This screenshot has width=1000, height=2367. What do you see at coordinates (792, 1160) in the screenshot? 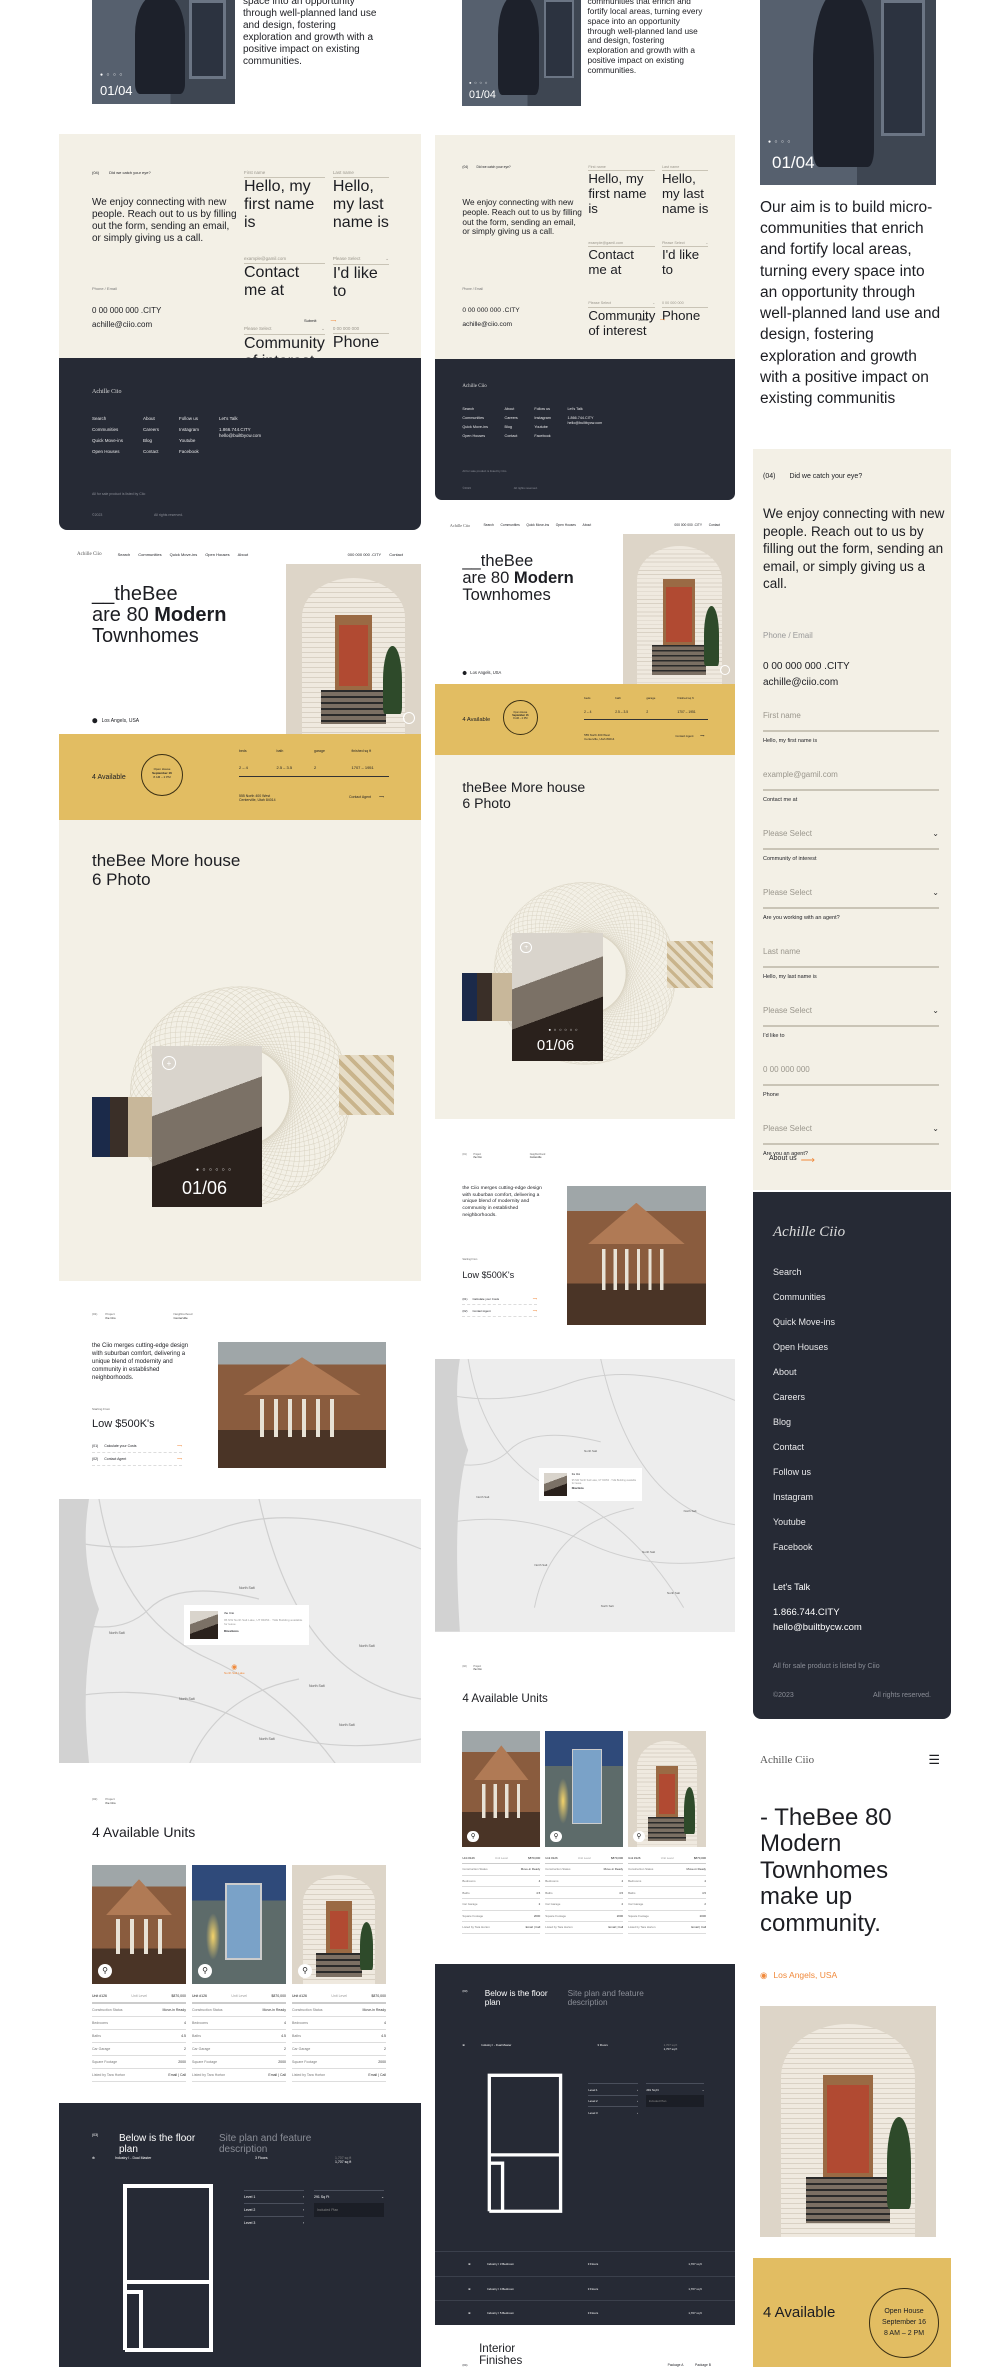
I see `about-us-link: About us ⟶` at bounding box center [792, 1160].